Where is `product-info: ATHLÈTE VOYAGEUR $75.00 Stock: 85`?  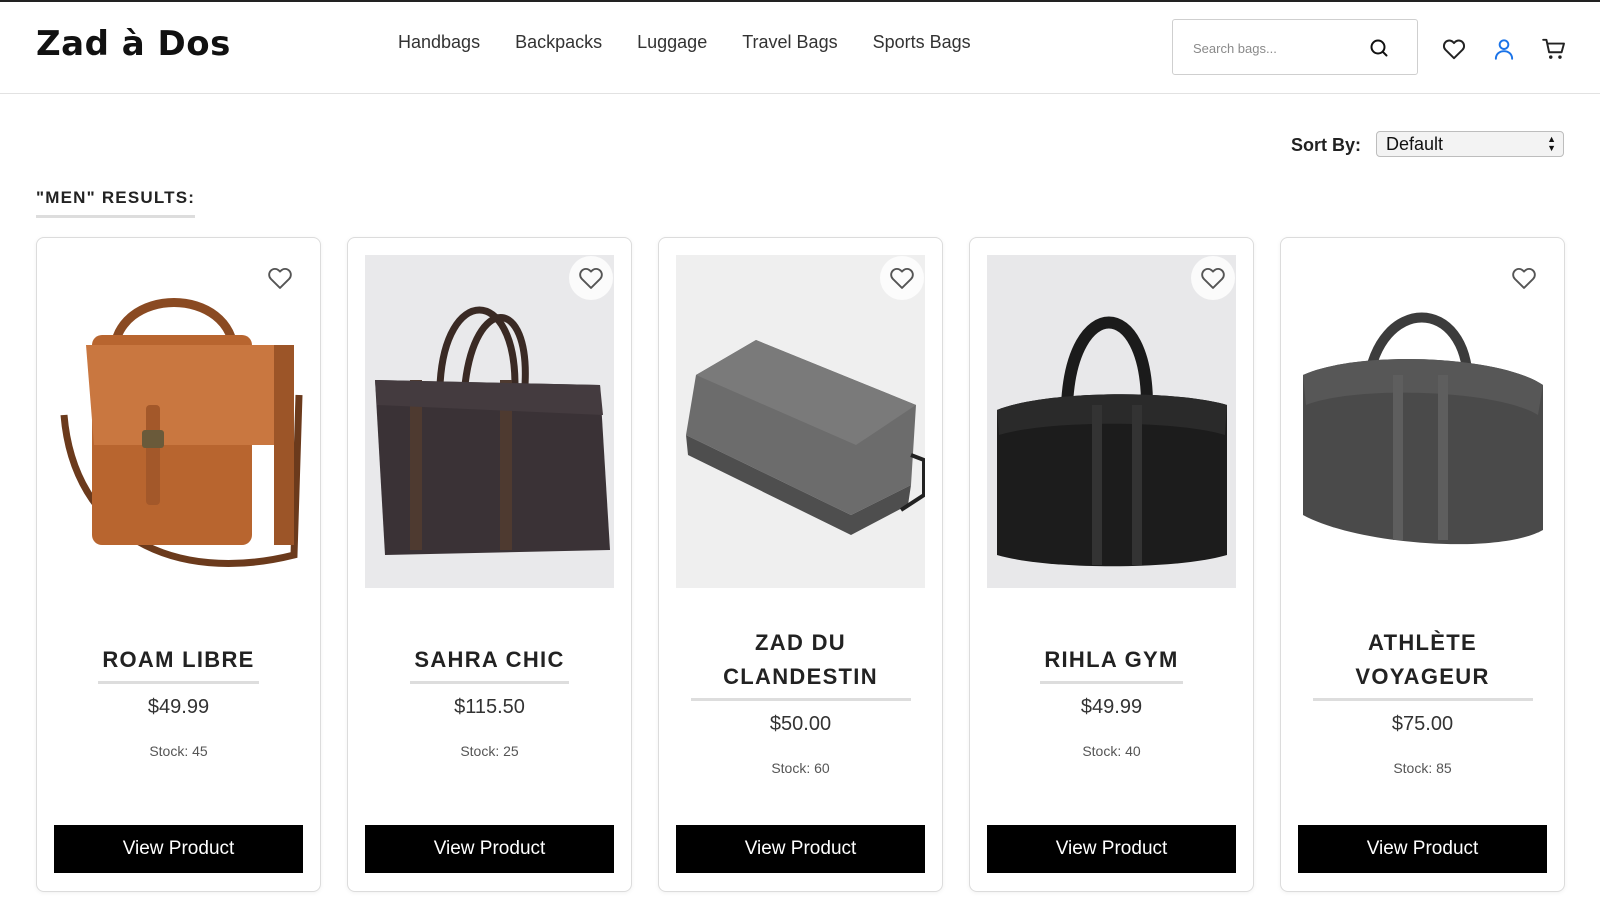
product-info: ATHLÈTE VOYAGEUR $75.00 Stock: 85 is located at coordinates (1422, 701).